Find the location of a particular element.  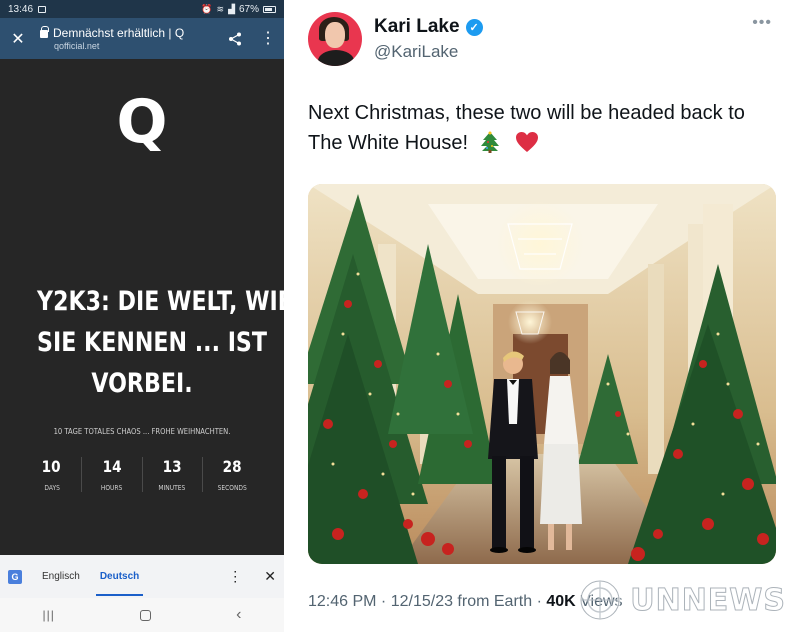

battery-percent: 67% is located at coordinates (248, 9).